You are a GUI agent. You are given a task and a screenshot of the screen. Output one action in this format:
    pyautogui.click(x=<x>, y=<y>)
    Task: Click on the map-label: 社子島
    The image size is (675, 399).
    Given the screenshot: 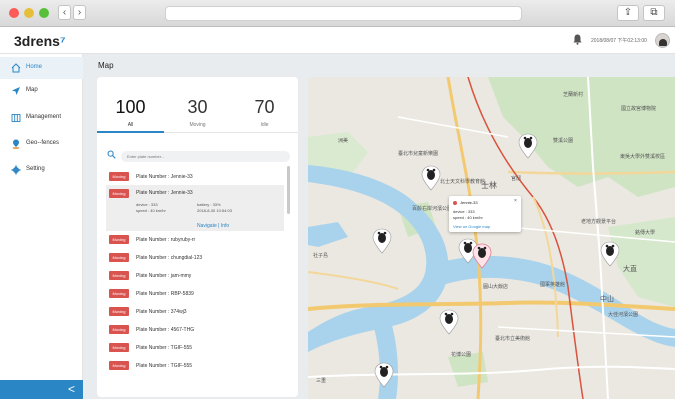 What is the action you would take?
    pyautogui.click(x=321, y=256)
    